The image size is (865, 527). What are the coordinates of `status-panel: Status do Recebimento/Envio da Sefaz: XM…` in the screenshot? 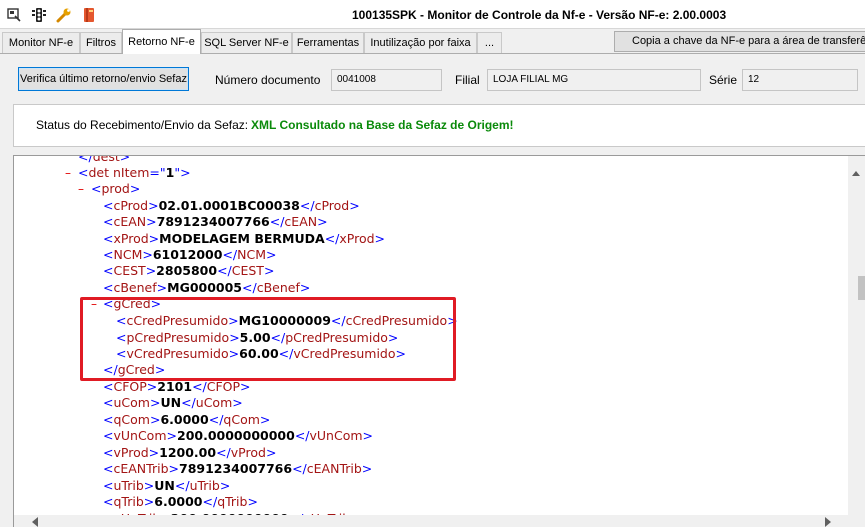 It's located at (439, 125).